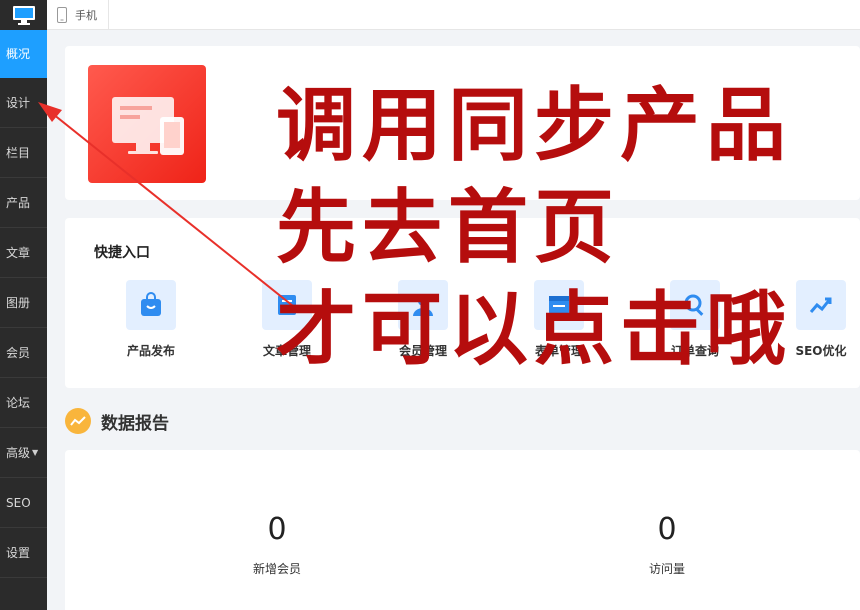  I want to click on sidebar-item-columns: 栏目, so click(23, 153).